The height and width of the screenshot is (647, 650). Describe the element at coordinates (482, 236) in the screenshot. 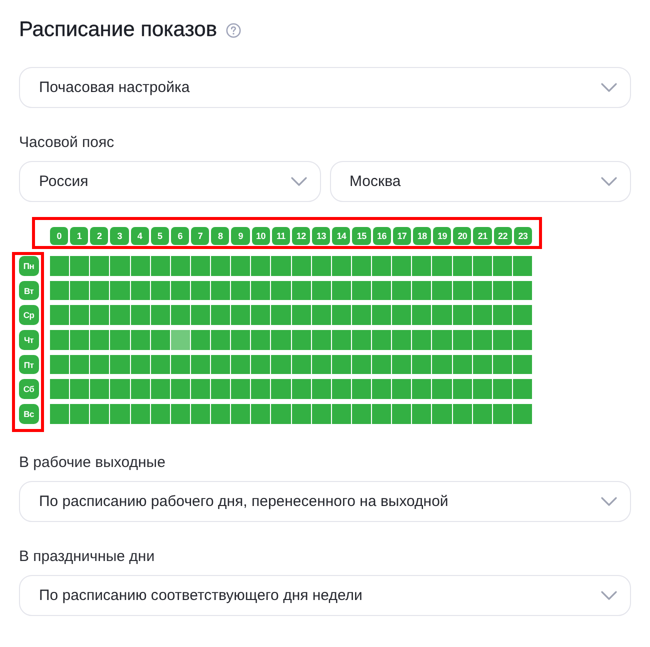

I see `hour-button: 21` at that location.